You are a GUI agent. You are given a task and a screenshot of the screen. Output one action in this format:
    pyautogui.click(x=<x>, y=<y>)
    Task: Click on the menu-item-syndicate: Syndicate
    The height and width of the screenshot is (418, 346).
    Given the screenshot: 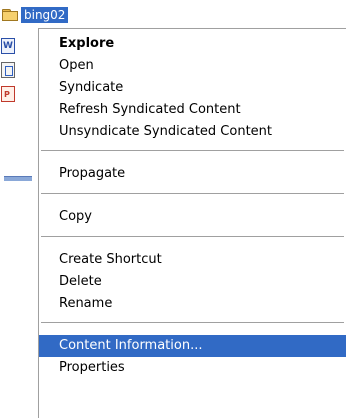 What is the action you would take?
    pyautogui.click(x=192, y=88)
    